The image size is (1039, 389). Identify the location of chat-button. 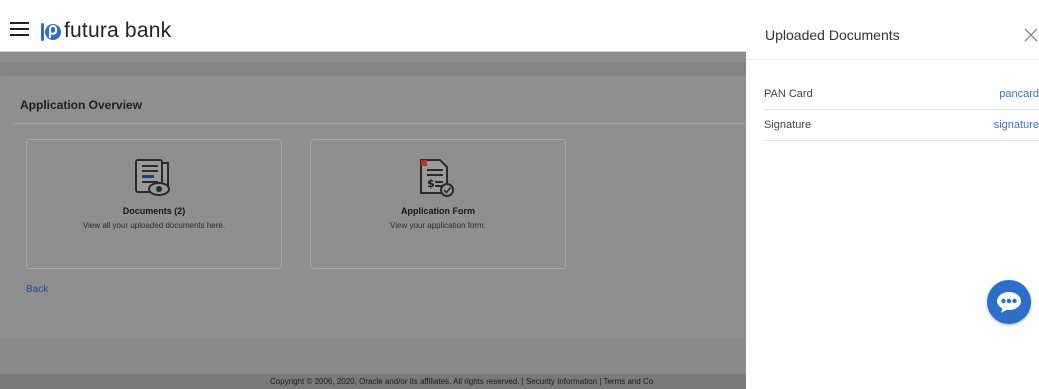
(1009, 302).